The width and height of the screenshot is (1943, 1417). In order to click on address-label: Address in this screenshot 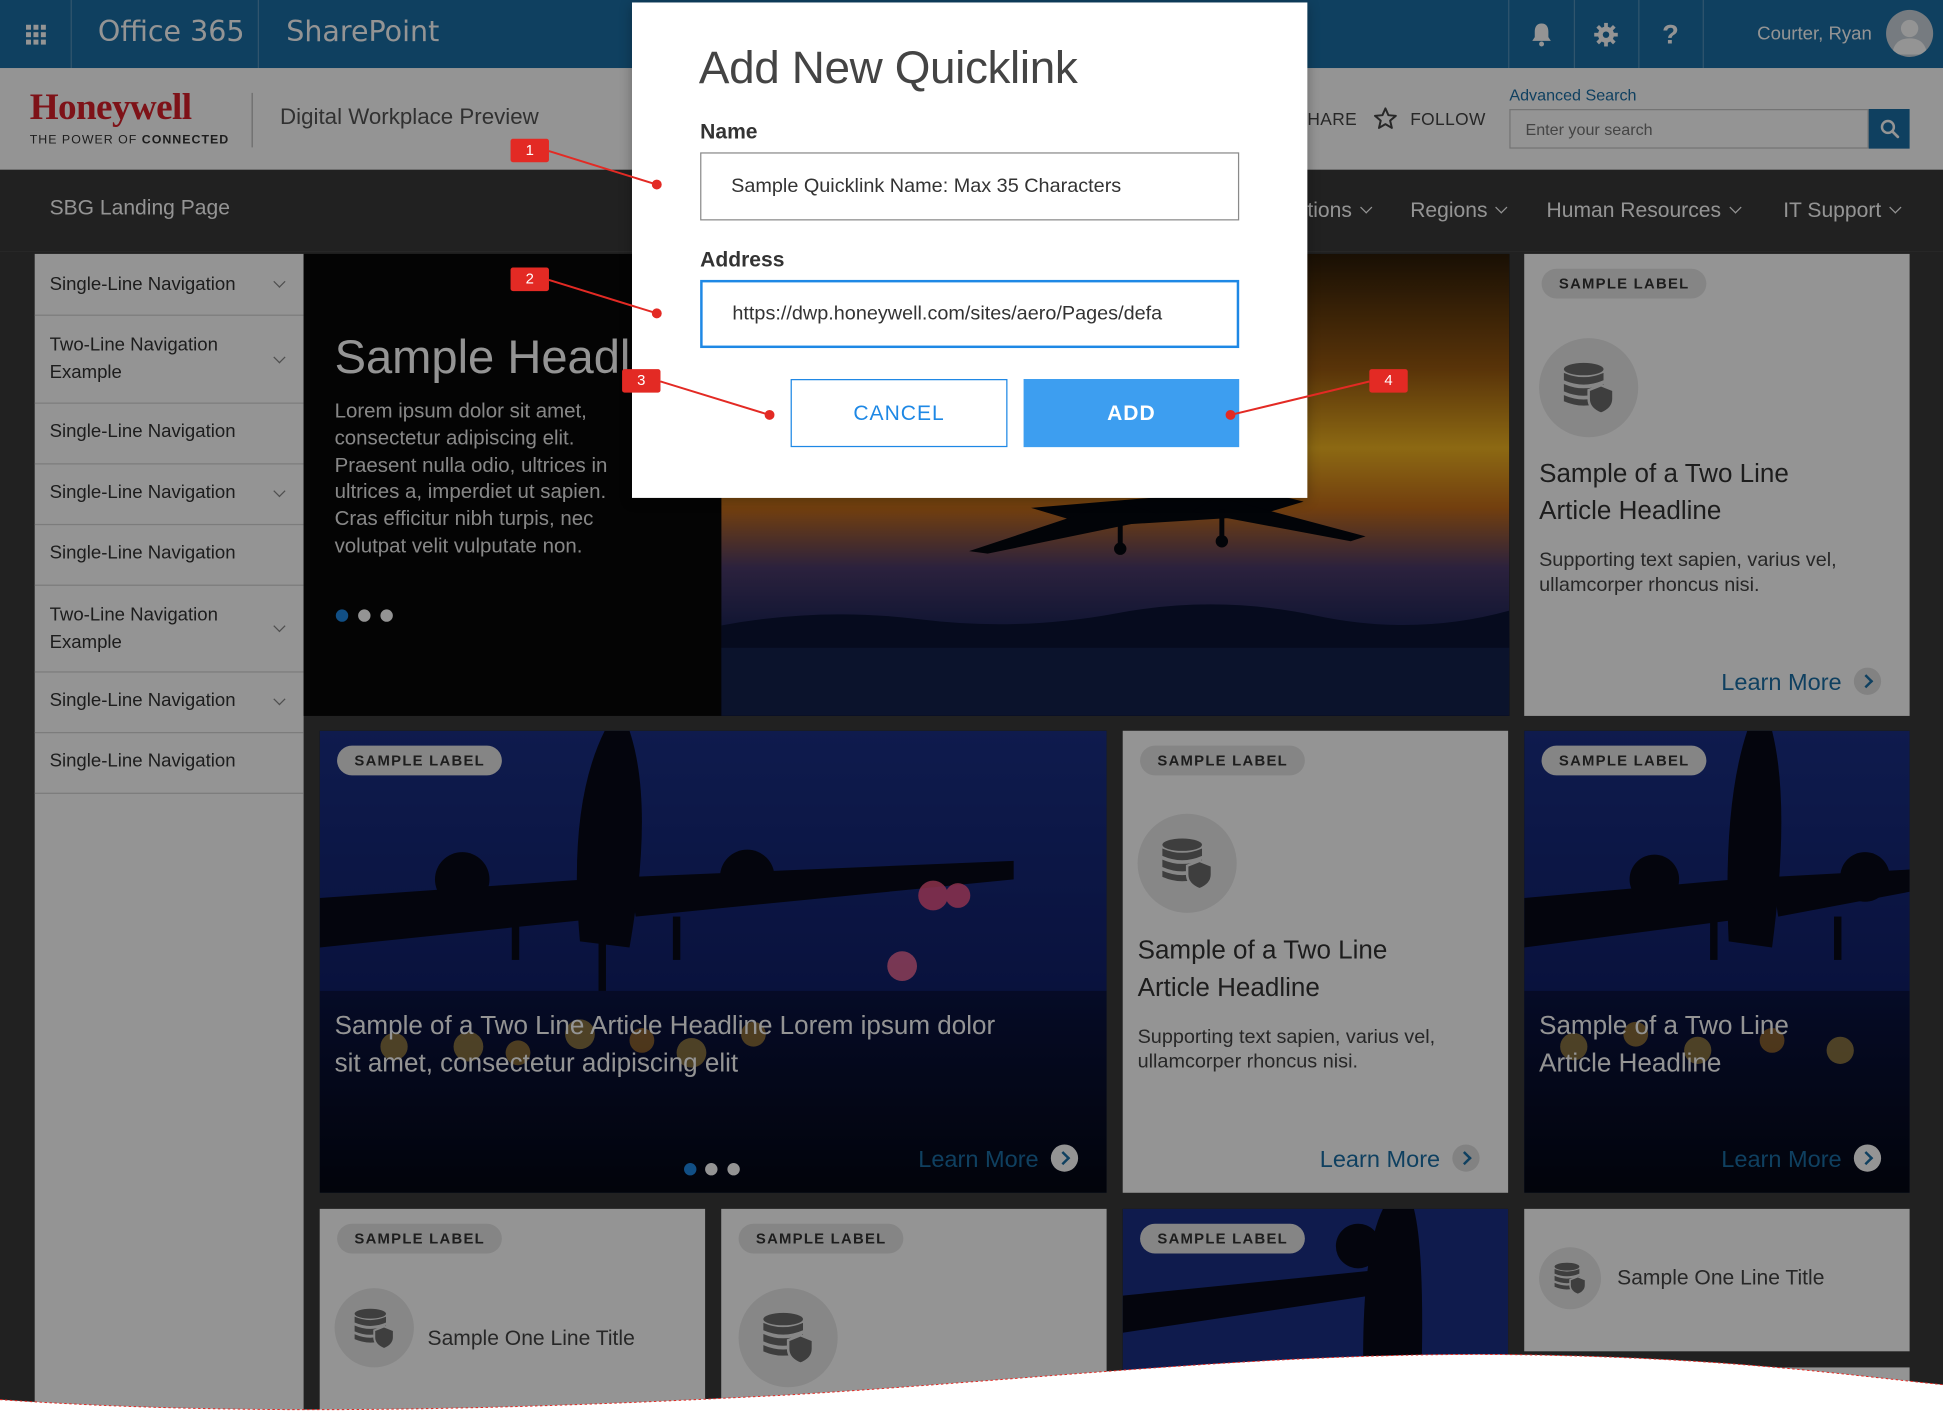, I will do `click(742, 259)`.